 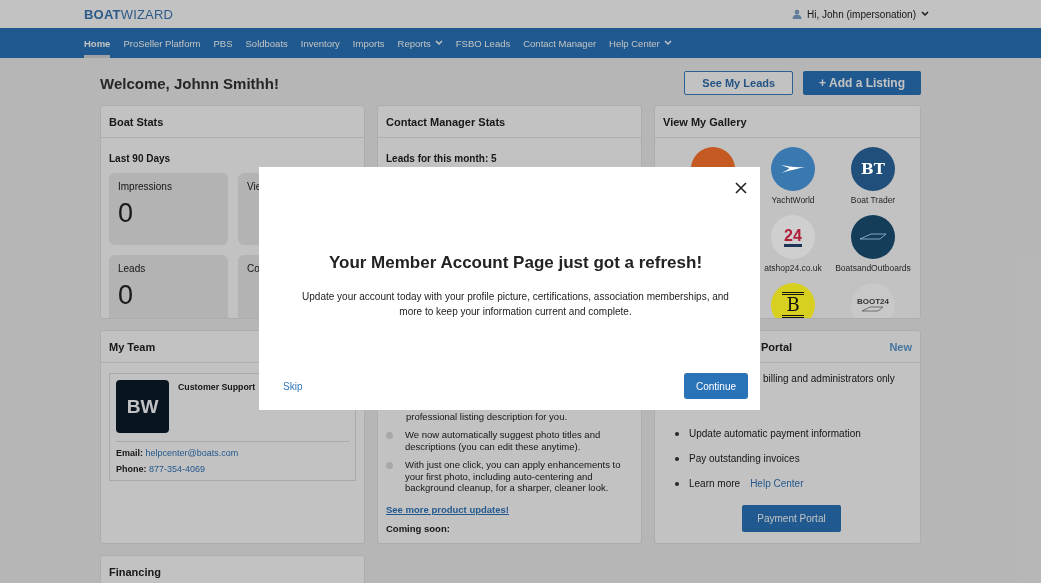 What do you see at coordinates (739, 83) in the screenshot?
I see `see-leads-button: See My Leads` at bounding box center [739, 83].